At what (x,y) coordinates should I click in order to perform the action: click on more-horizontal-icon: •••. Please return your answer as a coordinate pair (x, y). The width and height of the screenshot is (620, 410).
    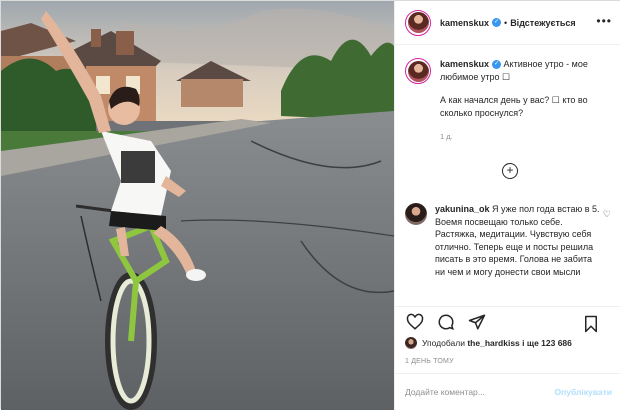
    Looking at the image, I should click on (604, 21).